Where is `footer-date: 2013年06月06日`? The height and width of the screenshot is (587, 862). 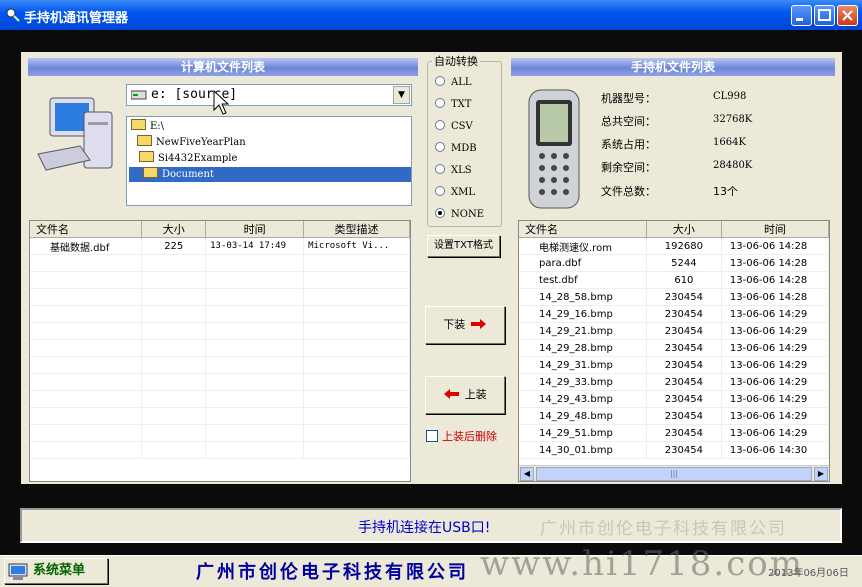 footer-date: 2013年06月06日 is located at coordinates (808, 573).